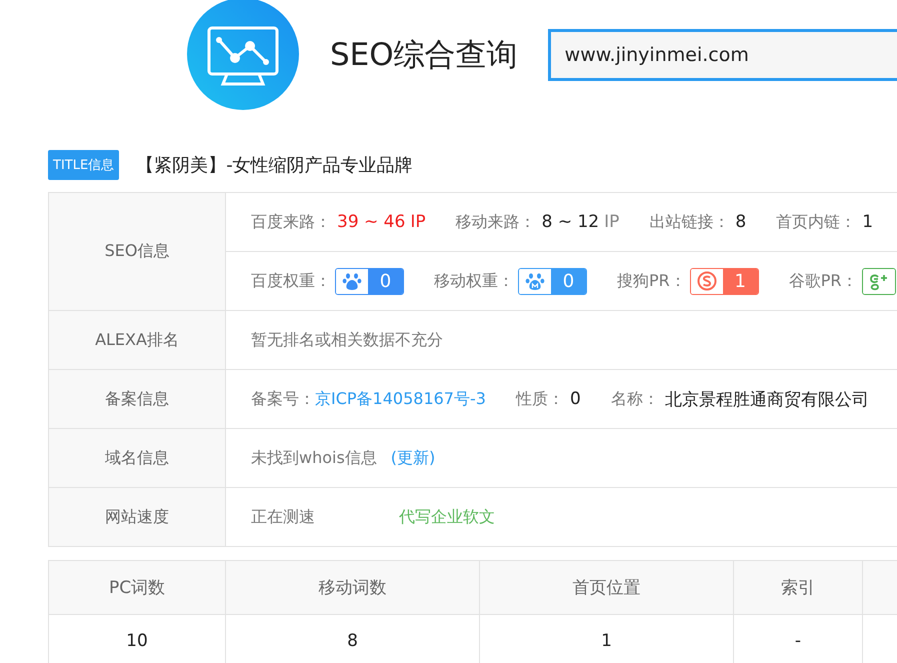  Describe the element at coordinates (291, 222) in the screenshot. I see `field-label: 百度来路：` at that location.